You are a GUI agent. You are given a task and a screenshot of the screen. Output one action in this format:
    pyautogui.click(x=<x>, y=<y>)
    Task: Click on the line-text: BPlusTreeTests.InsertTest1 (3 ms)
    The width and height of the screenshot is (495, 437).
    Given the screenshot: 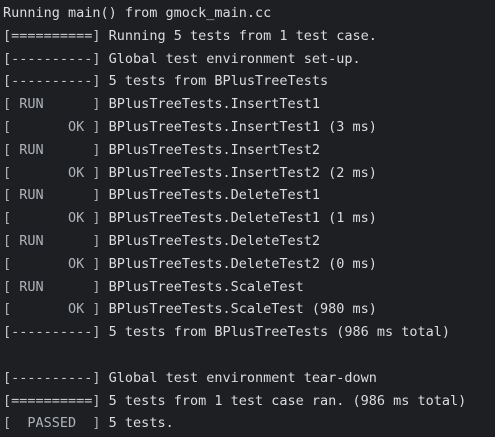 What is the action you would take?
    pyautogui.click(x=238, y=126)
    